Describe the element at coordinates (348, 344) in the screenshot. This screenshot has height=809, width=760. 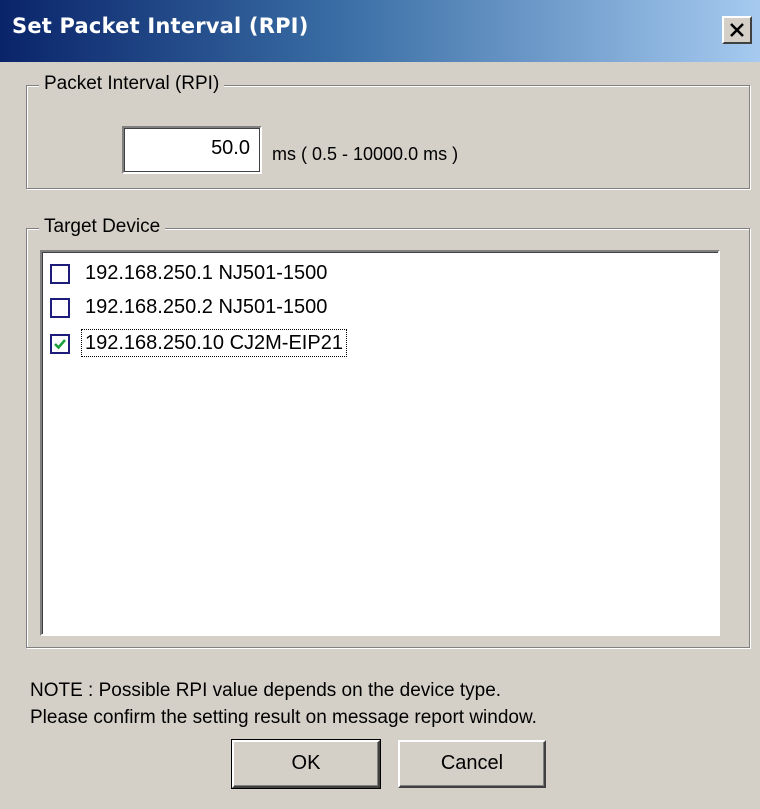
I see `list-item: 192.168.250.10 CJ2M-EIP21` at that location.